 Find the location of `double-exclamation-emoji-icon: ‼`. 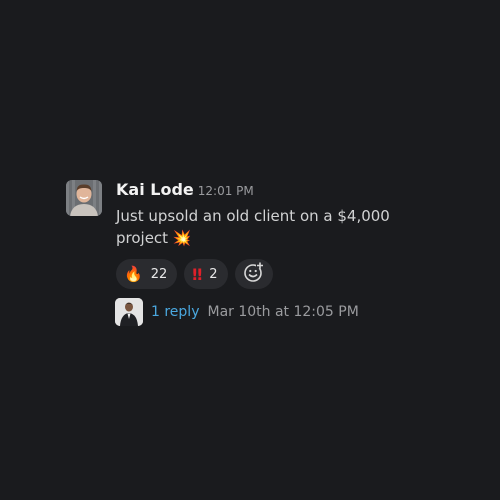

double-exclamation-emoji-icon: ‼ is located at coordinates (197, 274).